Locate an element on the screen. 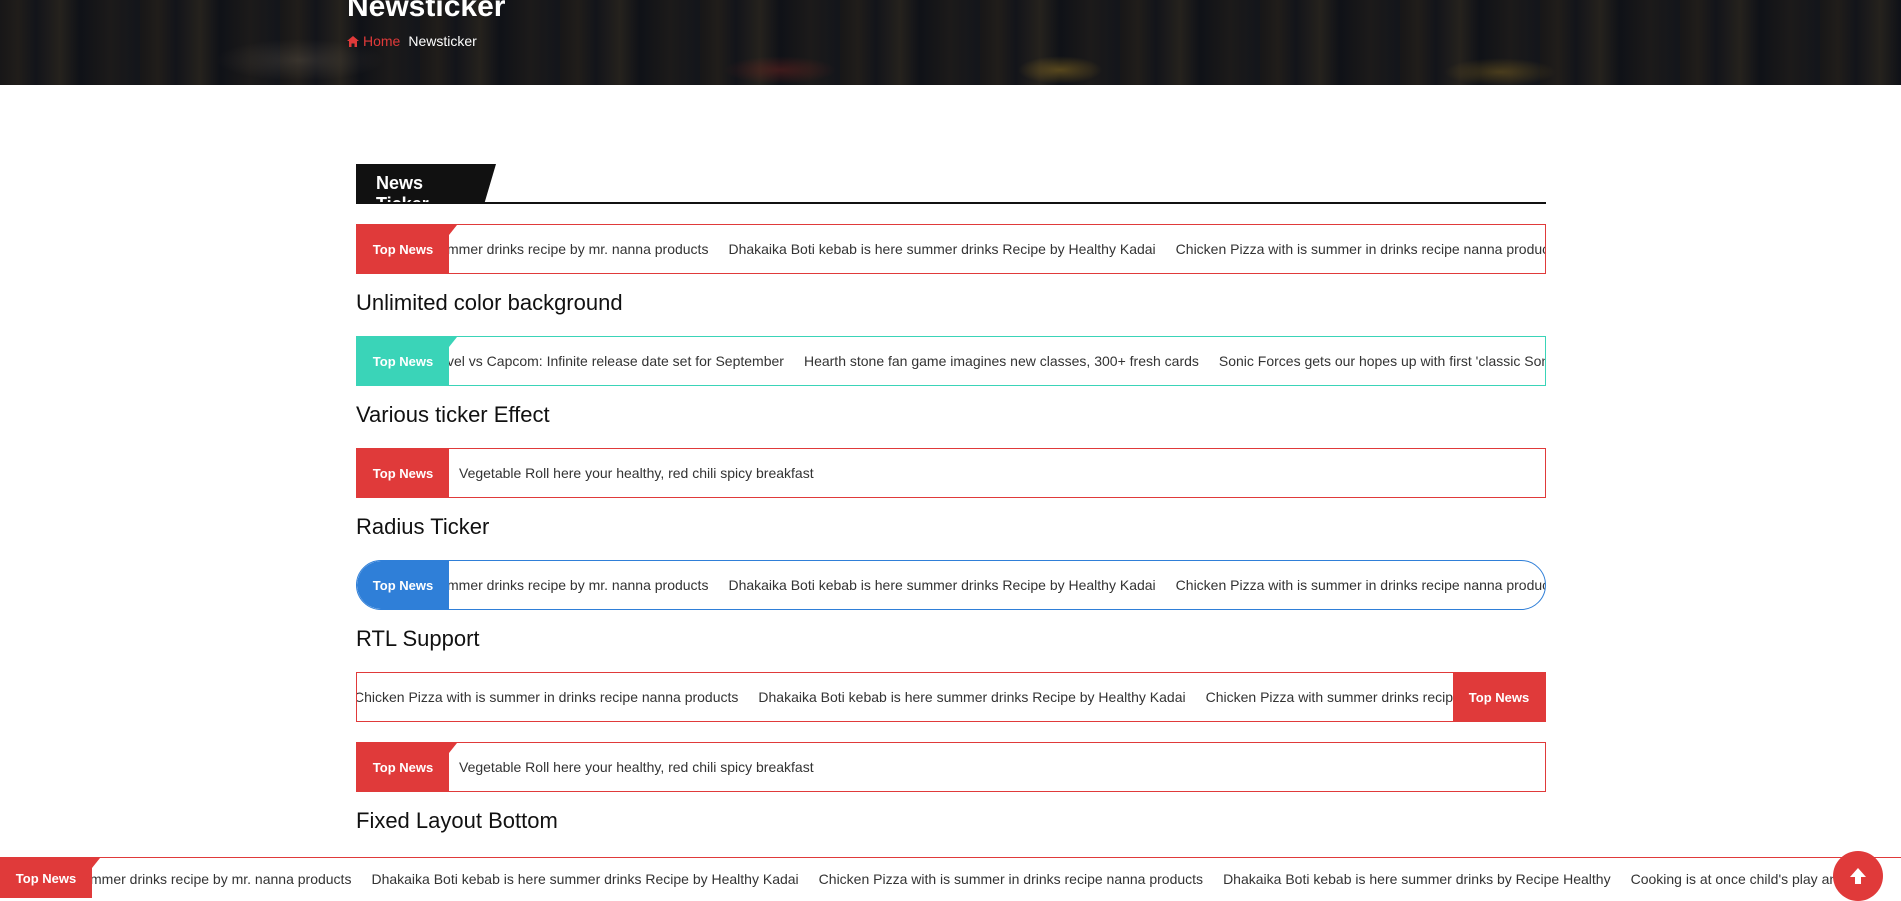  breadcrumb: Home Newsticker is located at coordinates (412, 41).